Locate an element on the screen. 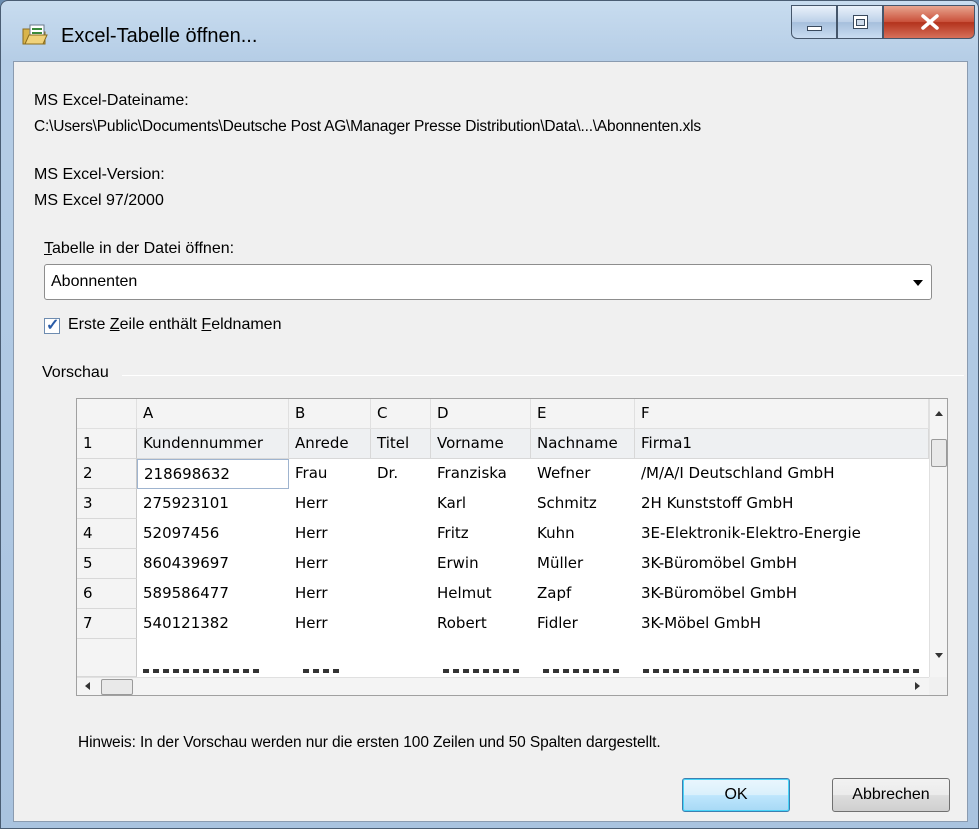 This screenshot has height=829, width=979. grid-cell: Erwin is located at coordinates (481, 564).